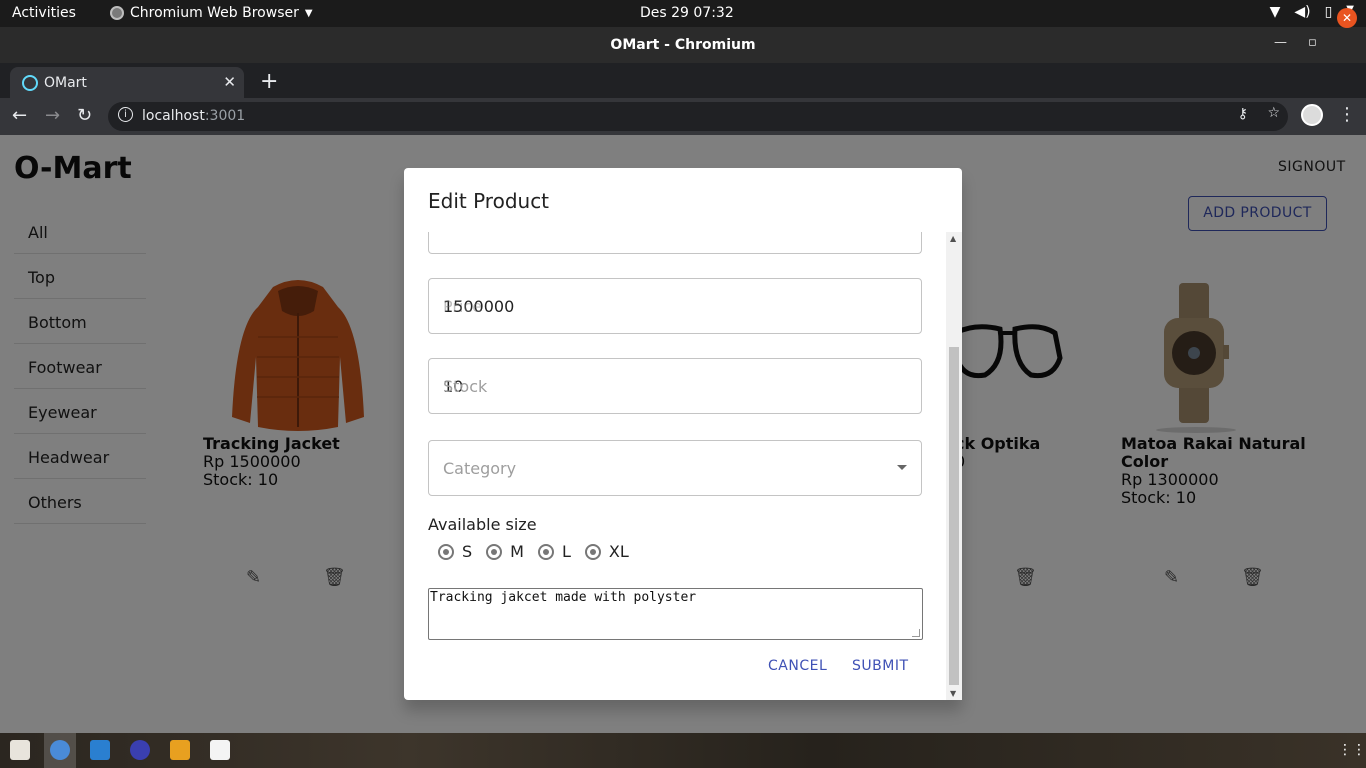 Image resolution: width=1366 pixels, height=768 pixels. I want to click on price-field: 1500000 Price, so click(675, 306).